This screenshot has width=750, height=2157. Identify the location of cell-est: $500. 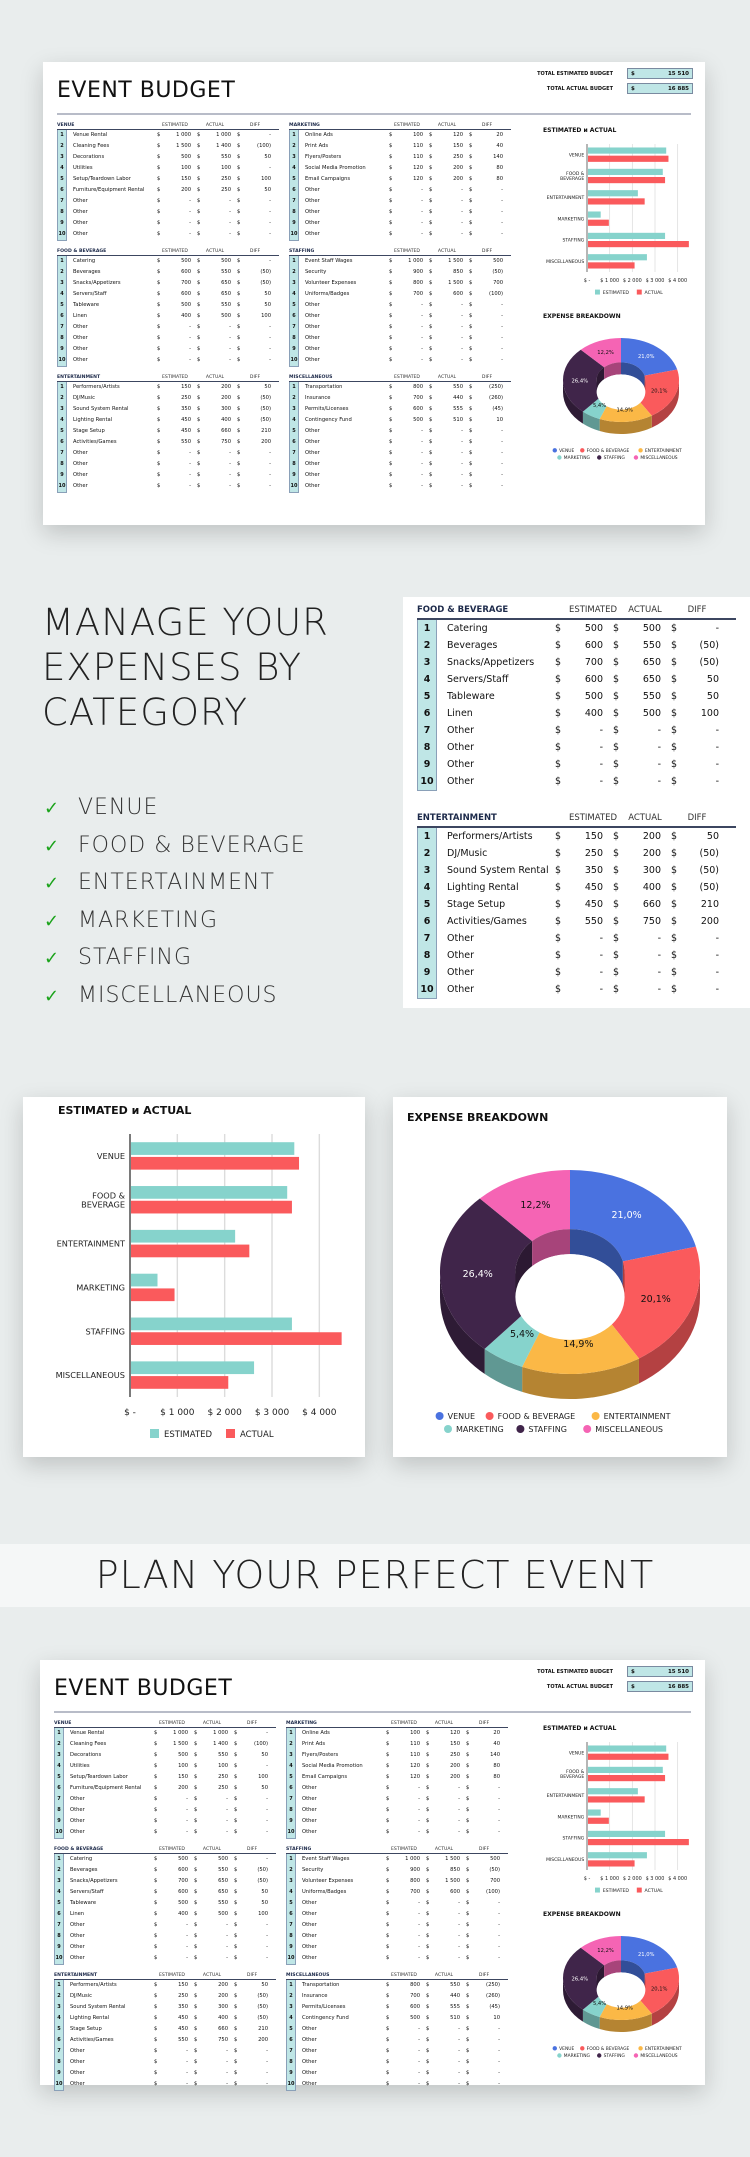
(172, 1903).